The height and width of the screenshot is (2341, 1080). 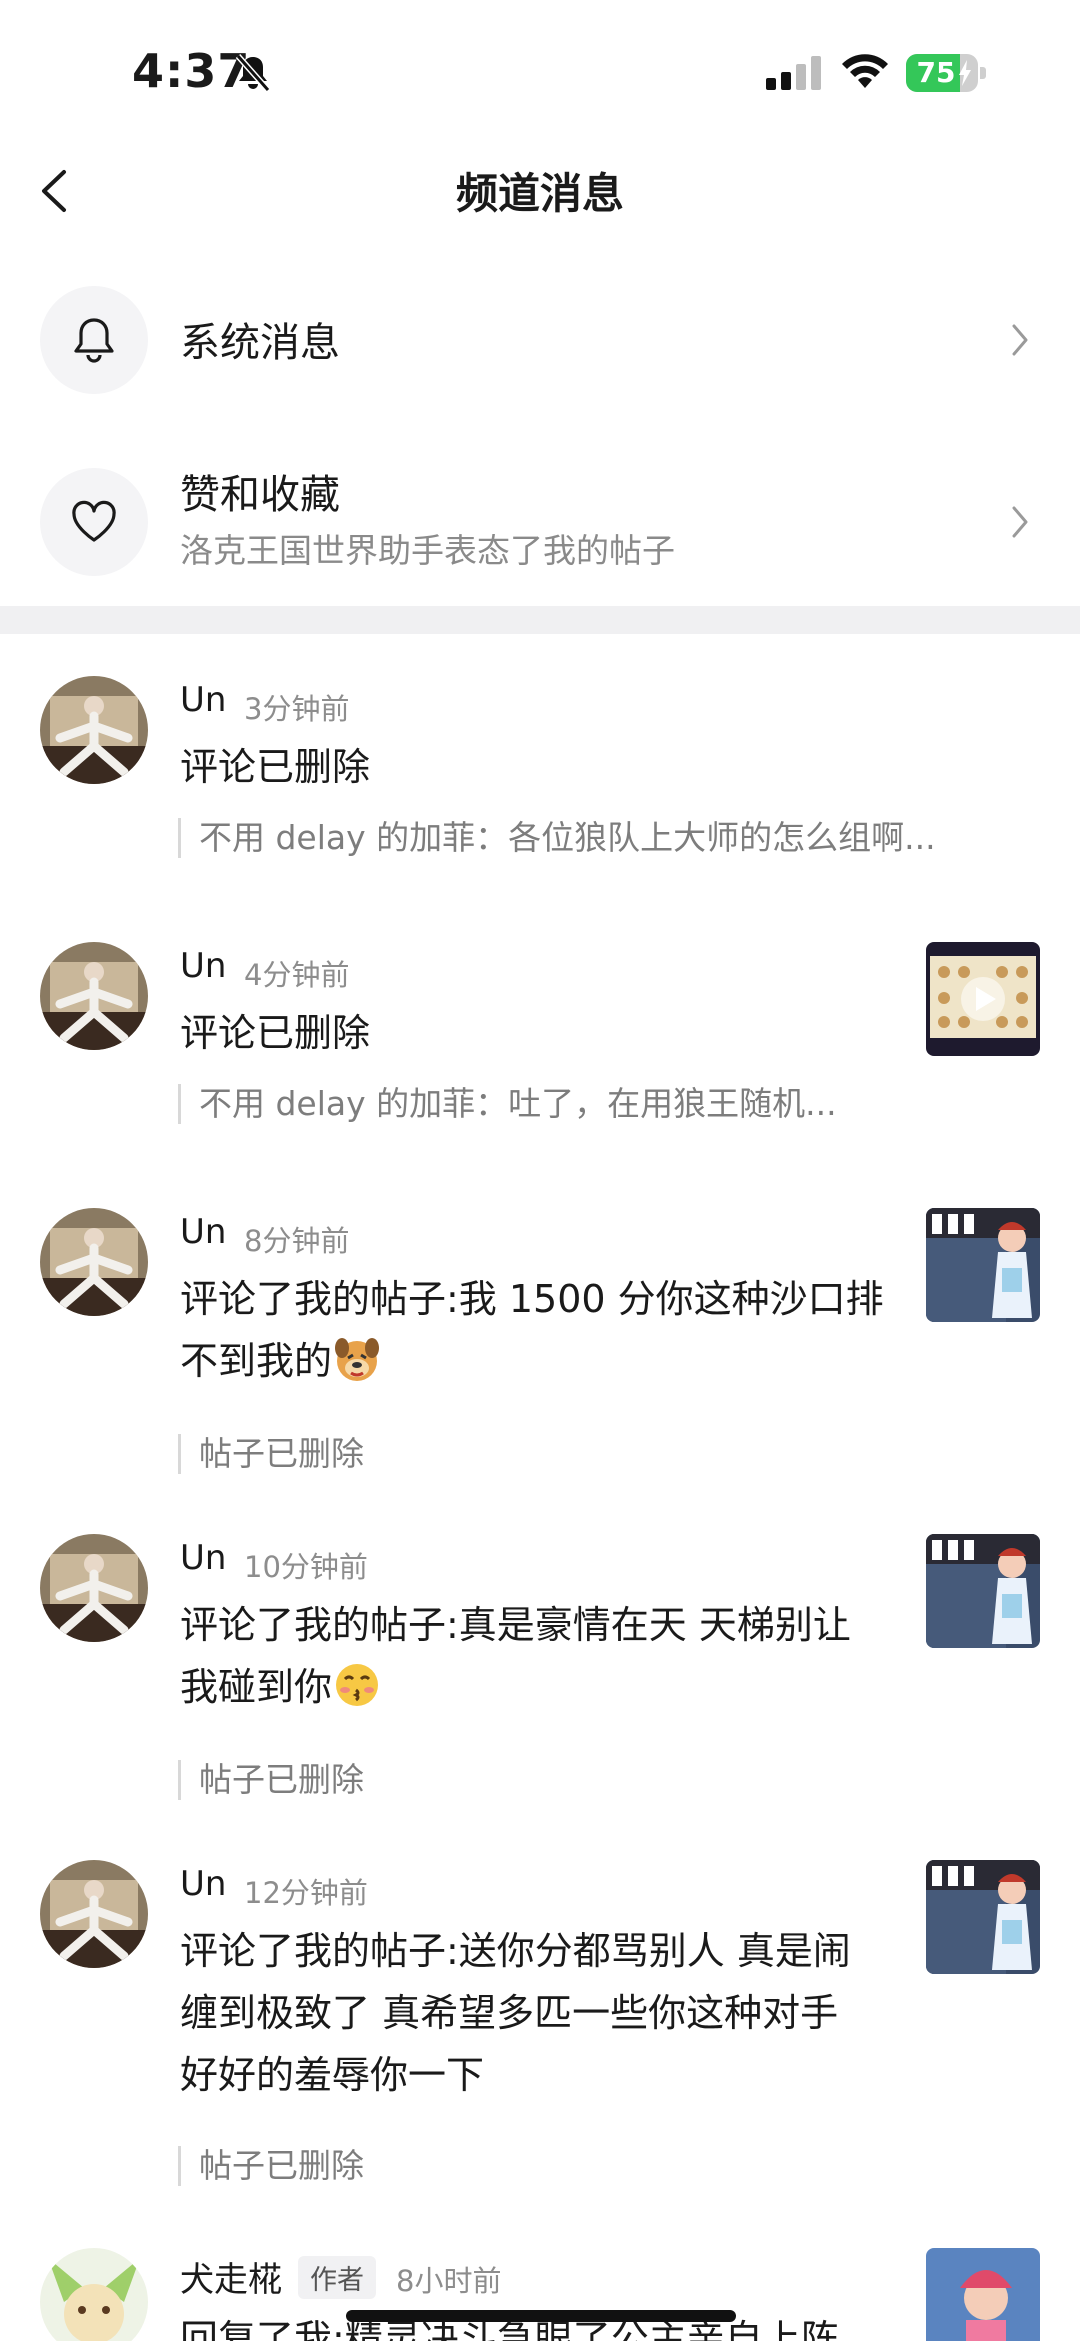 What do you see at coordinates (515, 1687) in the screenshot?
I see `notification-text-line: 我碰到你` at bounding box center [515, 1687].